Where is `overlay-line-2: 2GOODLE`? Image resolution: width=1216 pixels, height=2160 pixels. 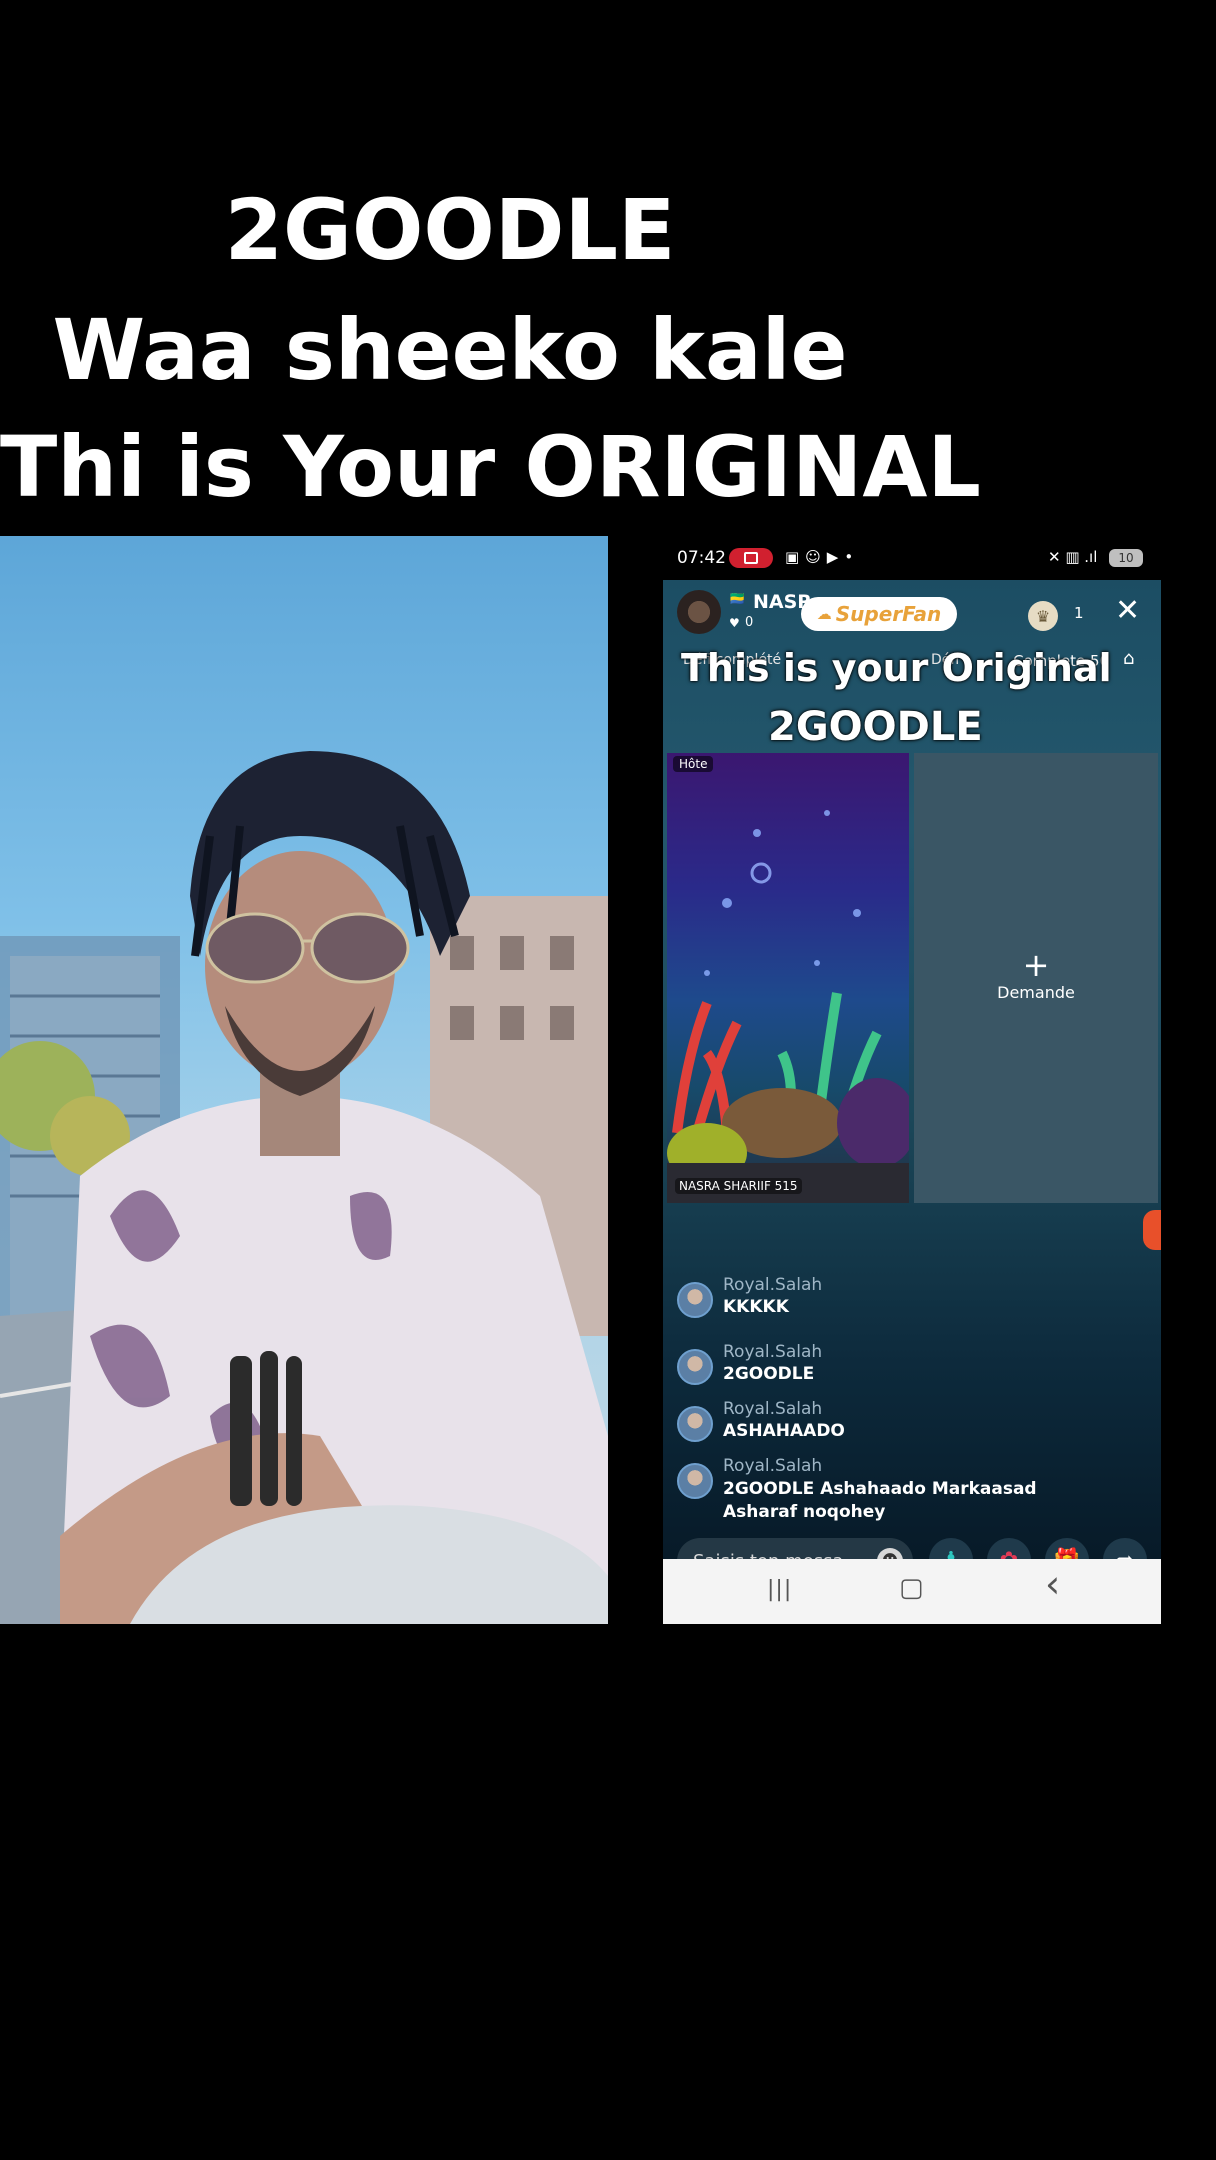
overlay-line-2: 2GOODLE is located at coordinates (875, 727).